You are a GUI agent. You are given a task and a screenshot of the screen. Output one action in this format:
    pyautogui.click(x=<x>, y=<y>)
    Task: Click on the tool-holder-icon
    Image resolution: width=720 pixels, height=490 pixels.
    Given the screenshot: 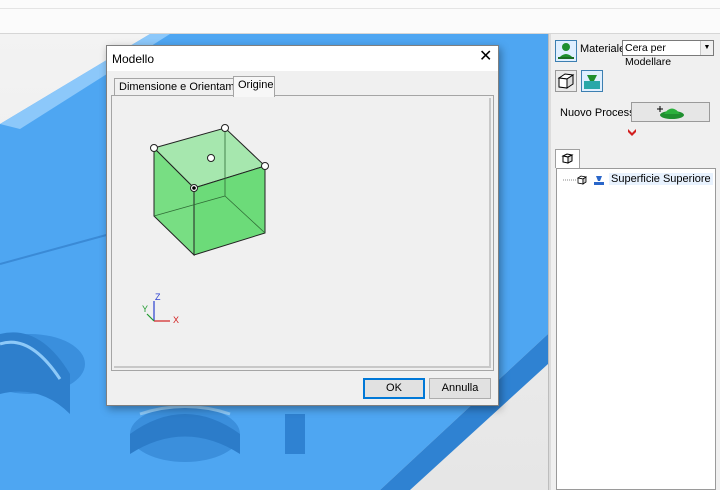 What is the action you would take?
    pyautogui.click(x=592, y=81)
    